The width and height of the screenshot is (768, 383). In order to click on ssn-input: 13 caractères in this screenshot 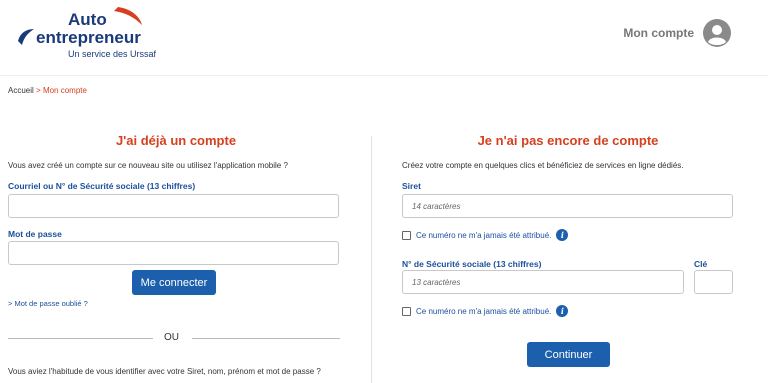, I will do `click(543, 282)`.